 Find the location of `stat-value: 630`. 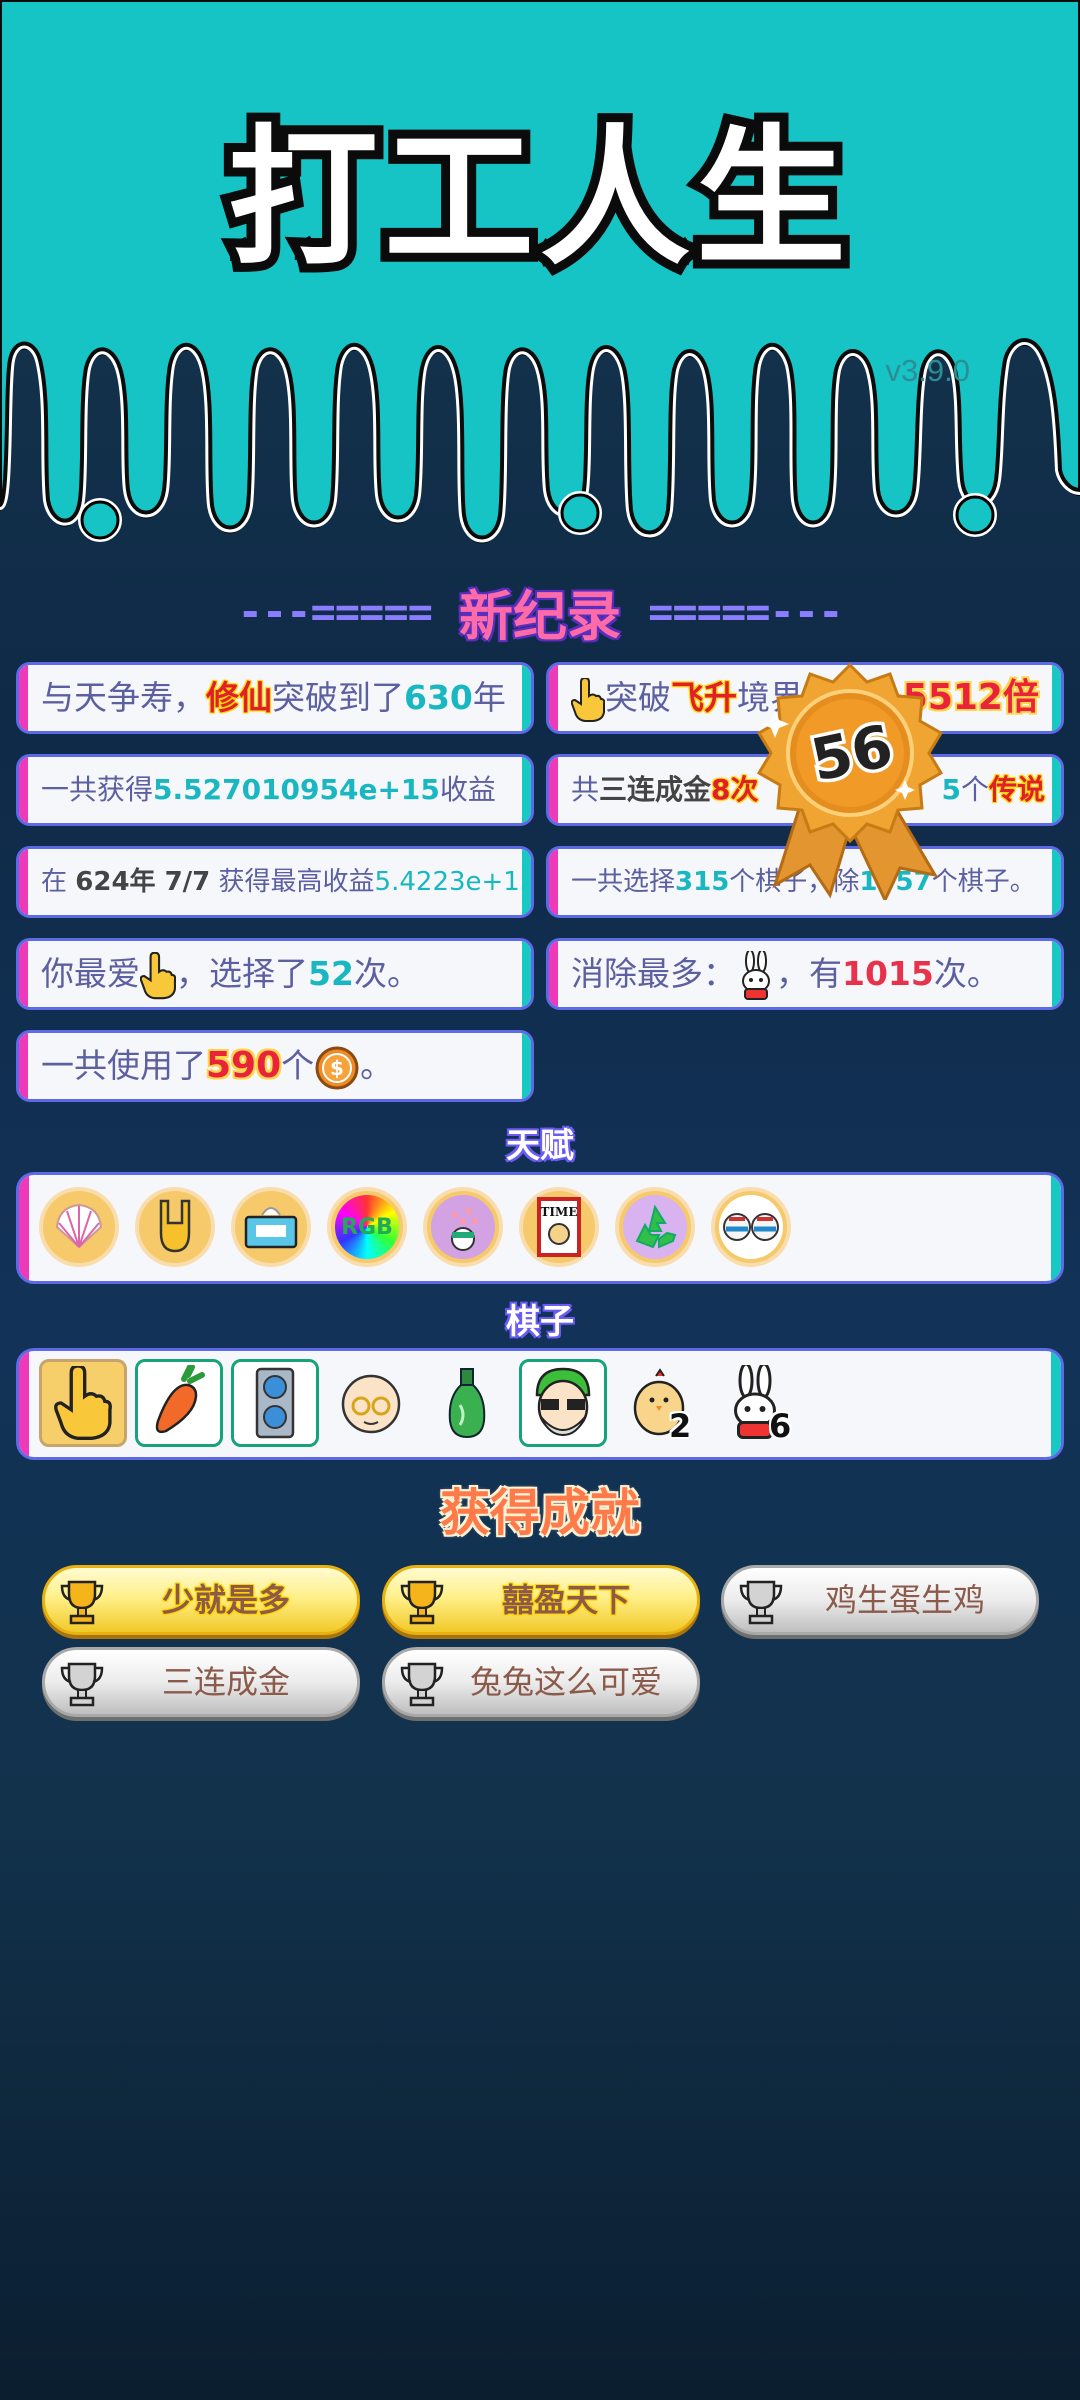

stat-value: 630 is located at coordinates (438, 697).